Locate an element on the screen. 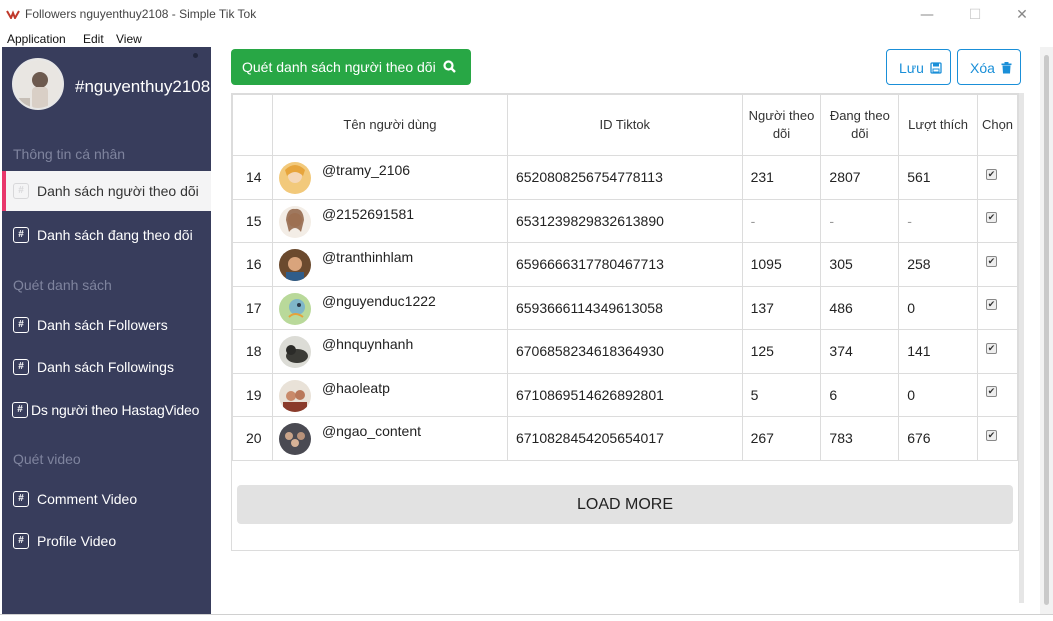  sidebar-item-hashtag-video: # Ds người theo HastagVideo is located at coordinates (106, 410).